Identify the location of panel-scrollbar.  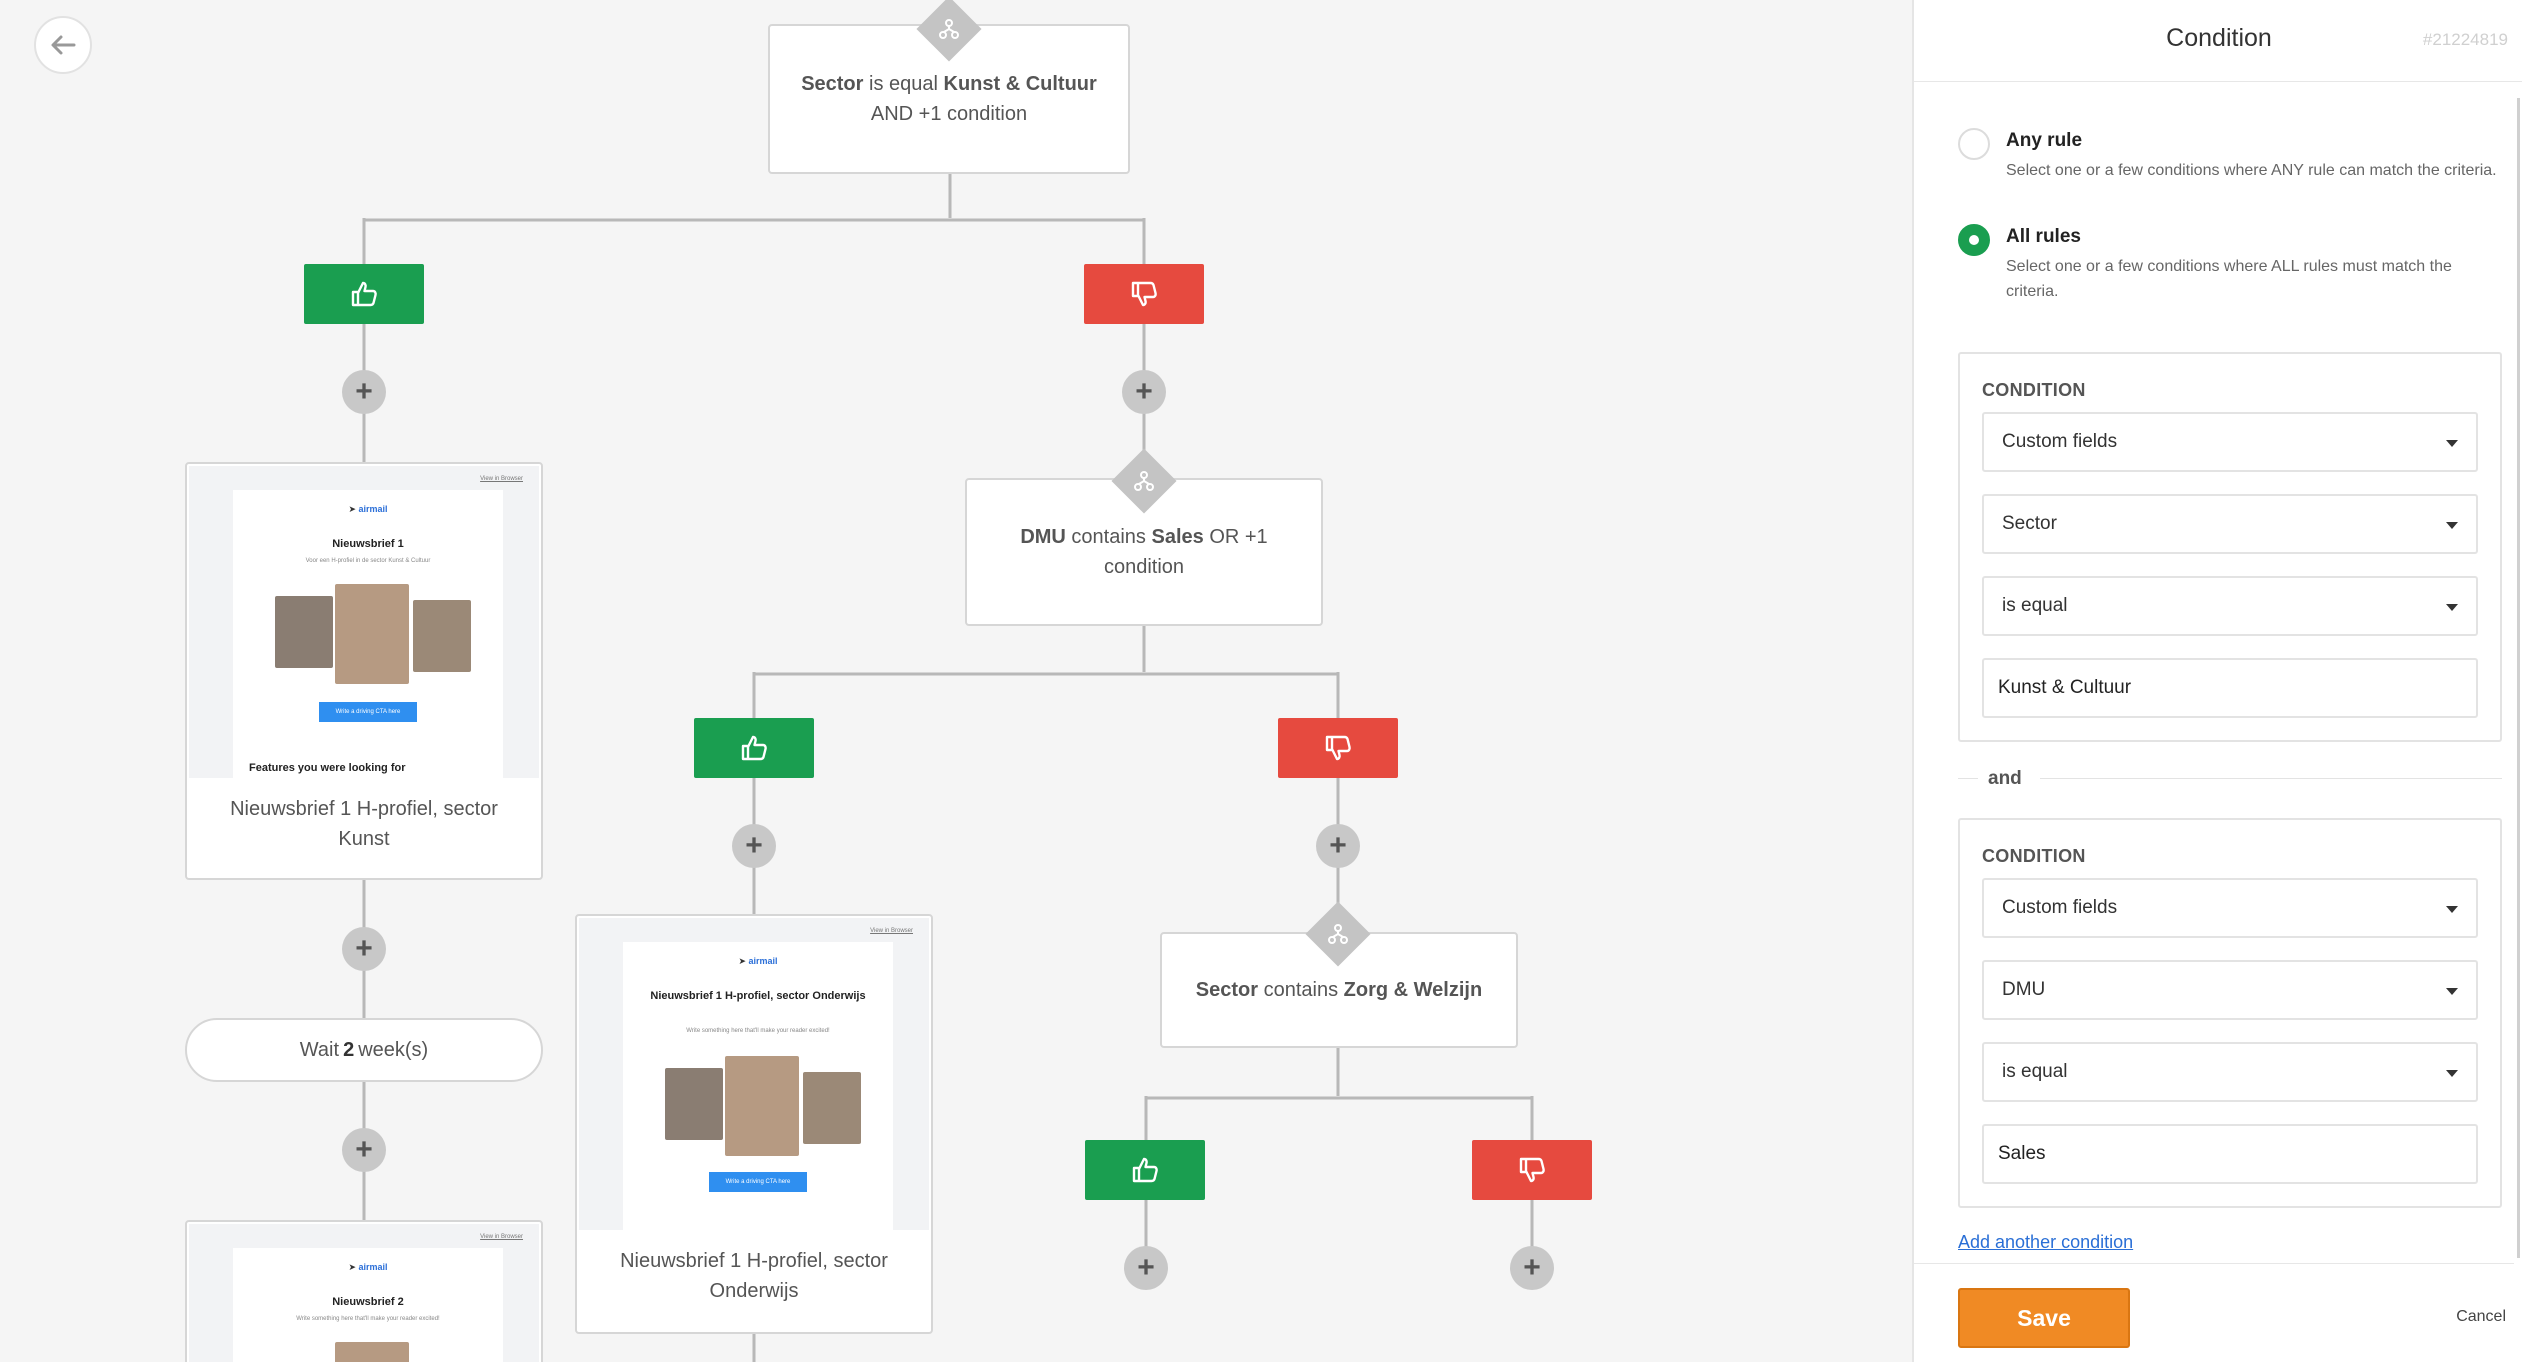
(2517, 678).